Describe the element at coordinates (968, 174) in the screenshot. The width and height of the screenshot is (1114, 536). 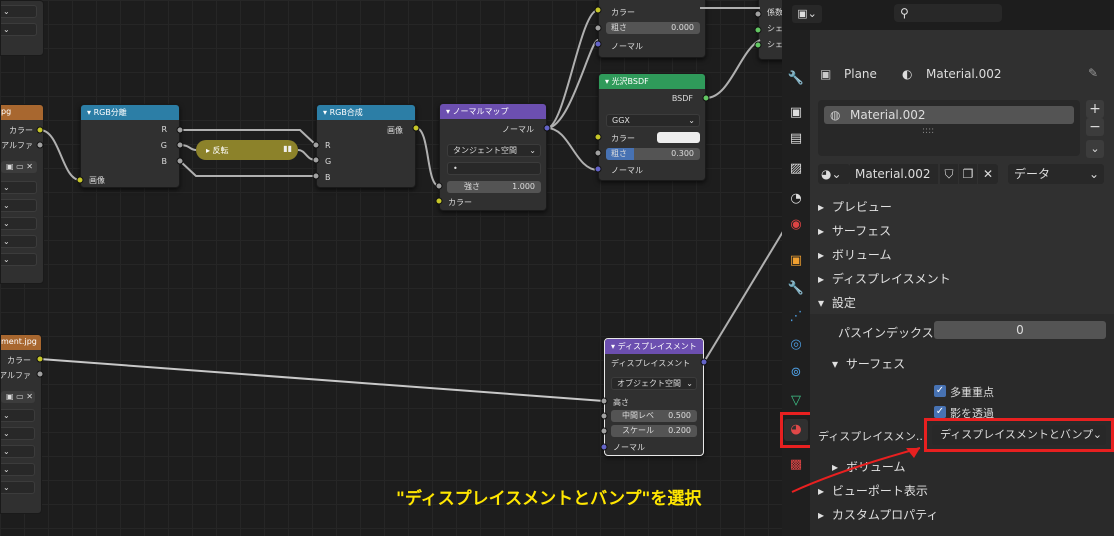
I see `duplicate-icon: ❐` at that location.